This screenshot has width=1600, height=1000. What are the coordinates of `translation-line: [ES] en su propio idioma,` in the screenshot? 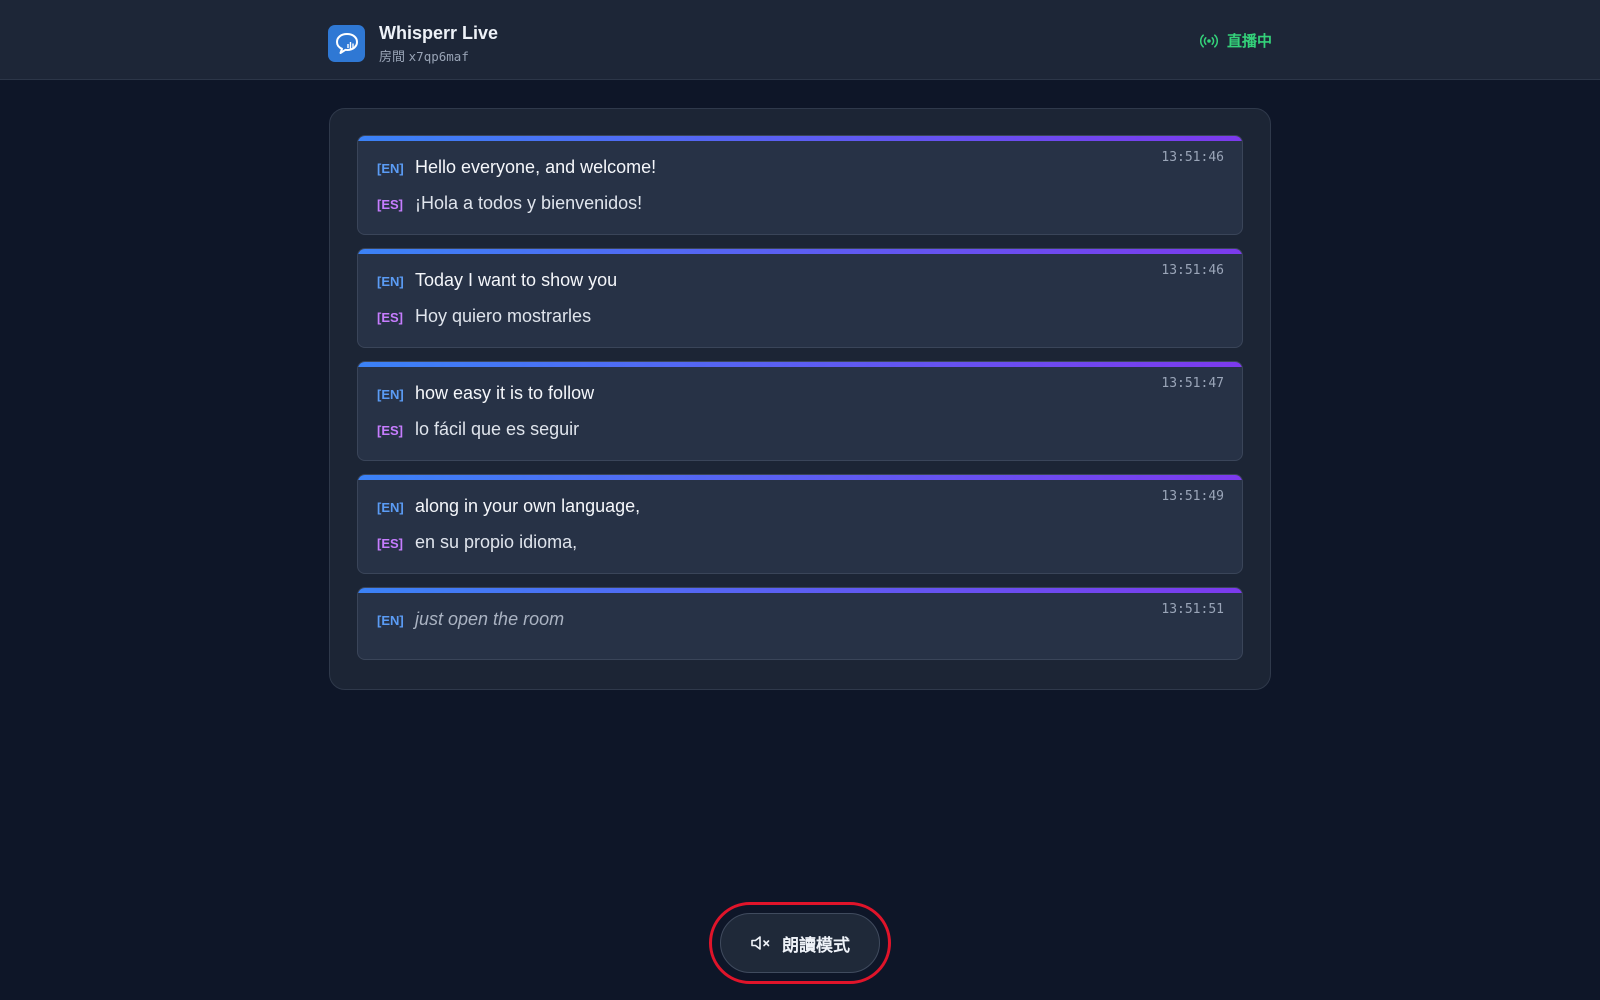 It's located at (477, 542).